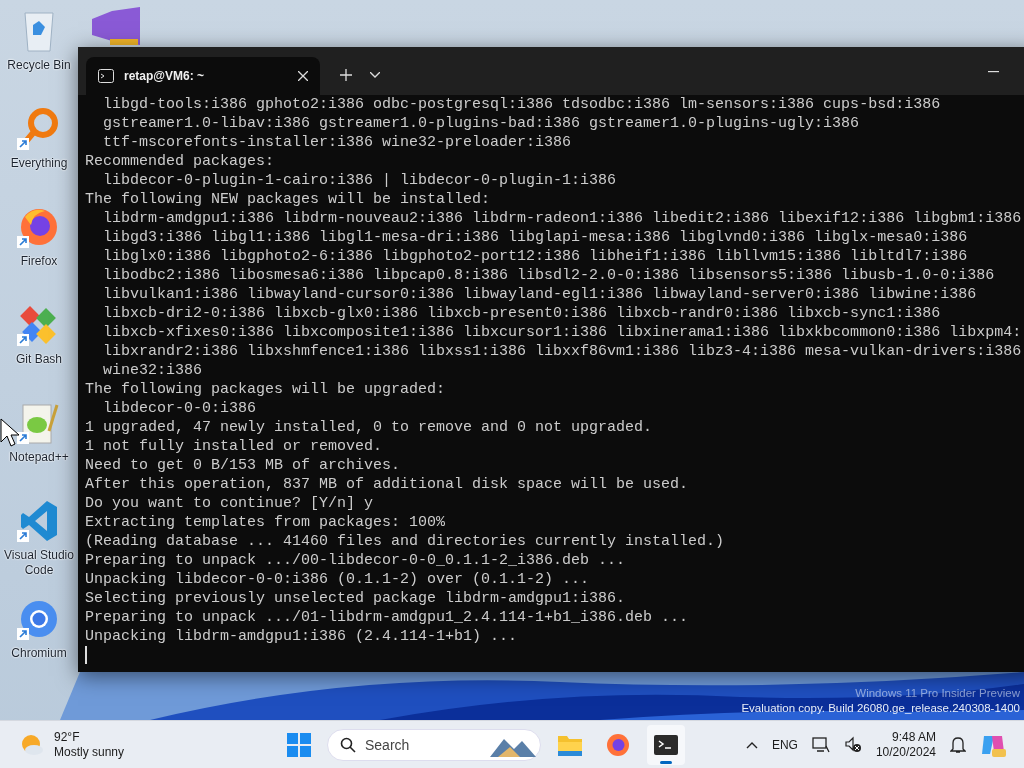  Describe the element at coordinates (570, 744) in the screenshot. I see `folder-icon` at that location.